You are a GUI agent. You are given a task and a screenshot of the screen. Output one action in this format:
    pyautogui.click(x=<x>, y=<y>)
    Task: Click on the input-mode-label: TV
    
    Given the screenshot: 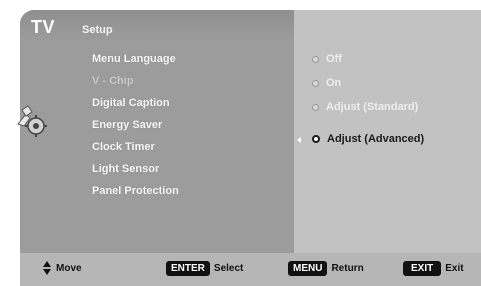 What is the action you would take?
    pyautogui.click(x=43, y=27)
    